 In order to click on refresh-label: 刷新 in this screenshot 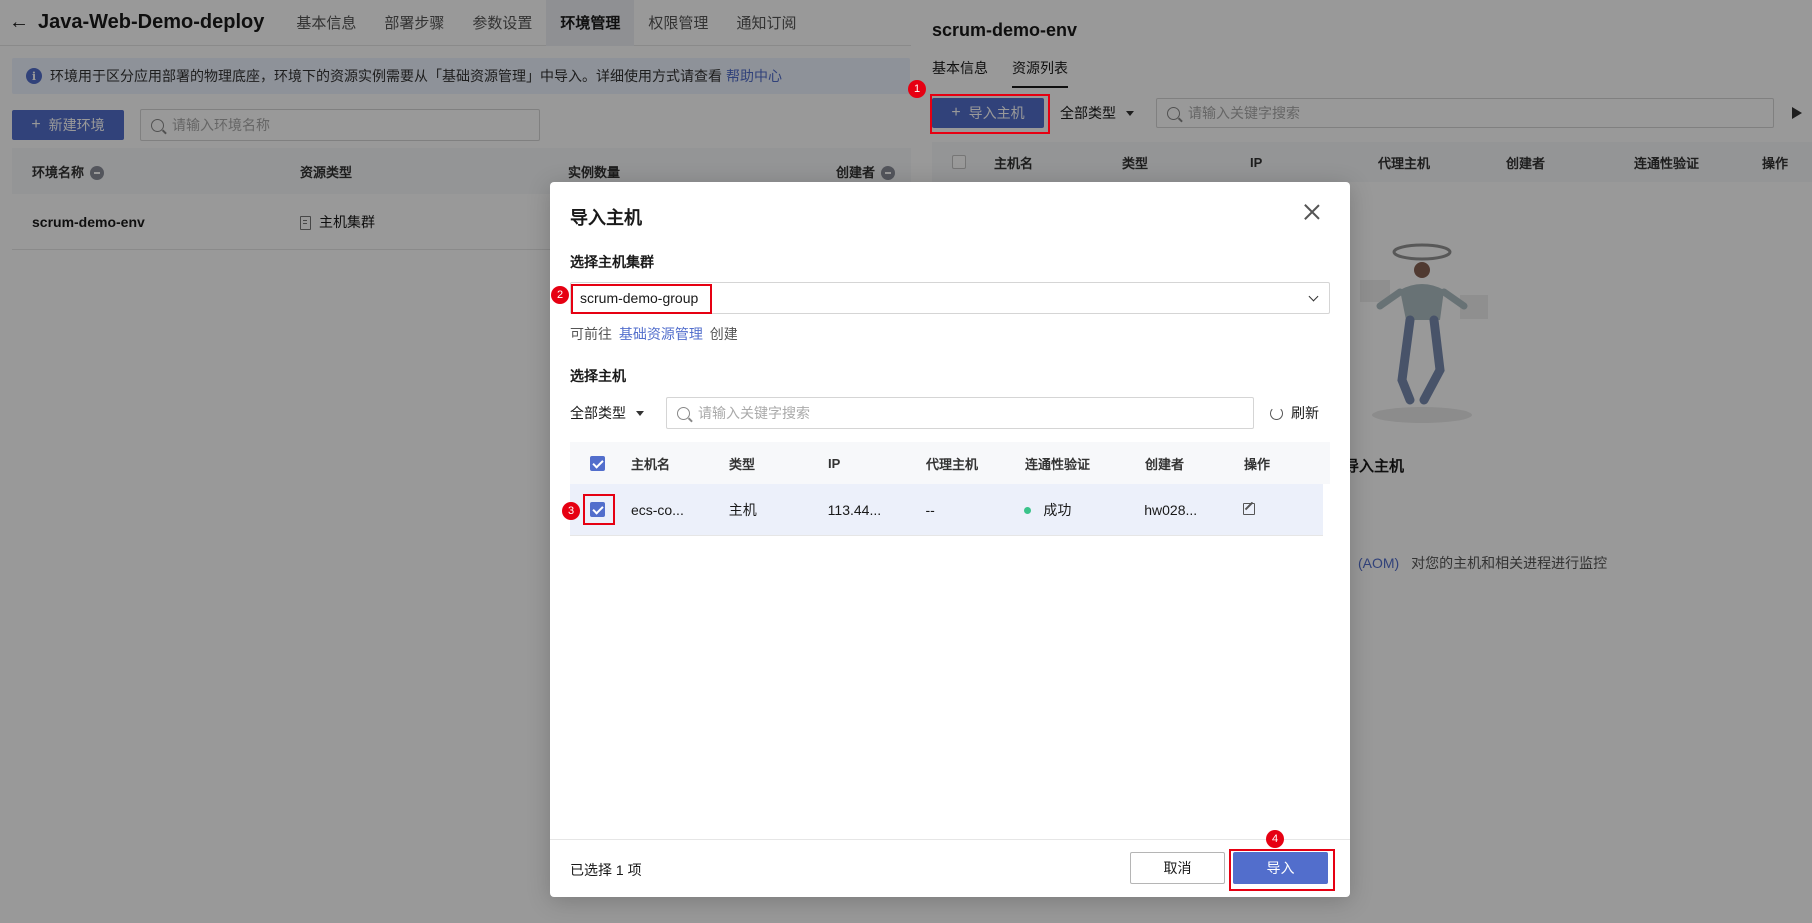, I will do `click(1305, 413)`.